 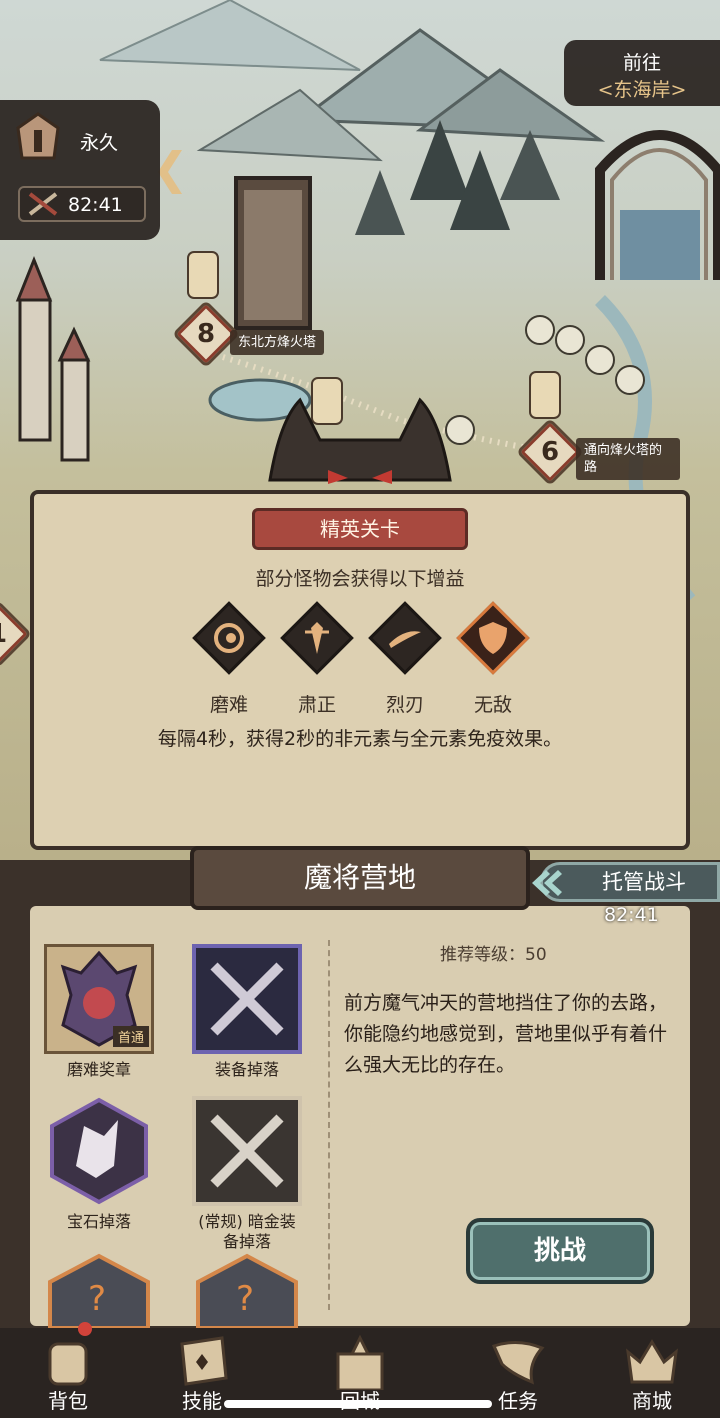 What do you see at coordinates (316, 705) in the screenshot?
I see `buff-label: 肃正` at bounding box center [316, 705].